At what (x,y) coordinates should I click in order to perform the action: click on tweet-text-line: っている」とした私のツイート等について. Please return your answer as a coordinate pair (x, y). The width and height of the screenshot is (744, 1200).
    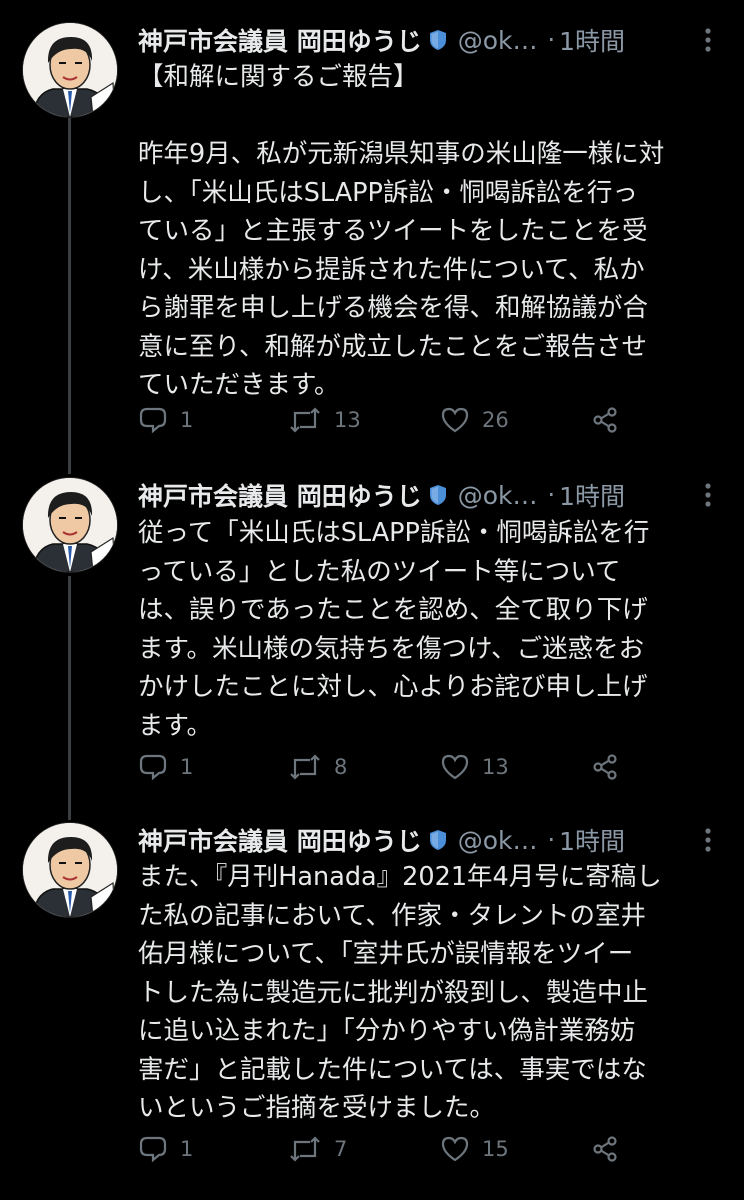
    Looking at the image, I should click on (379, 571).